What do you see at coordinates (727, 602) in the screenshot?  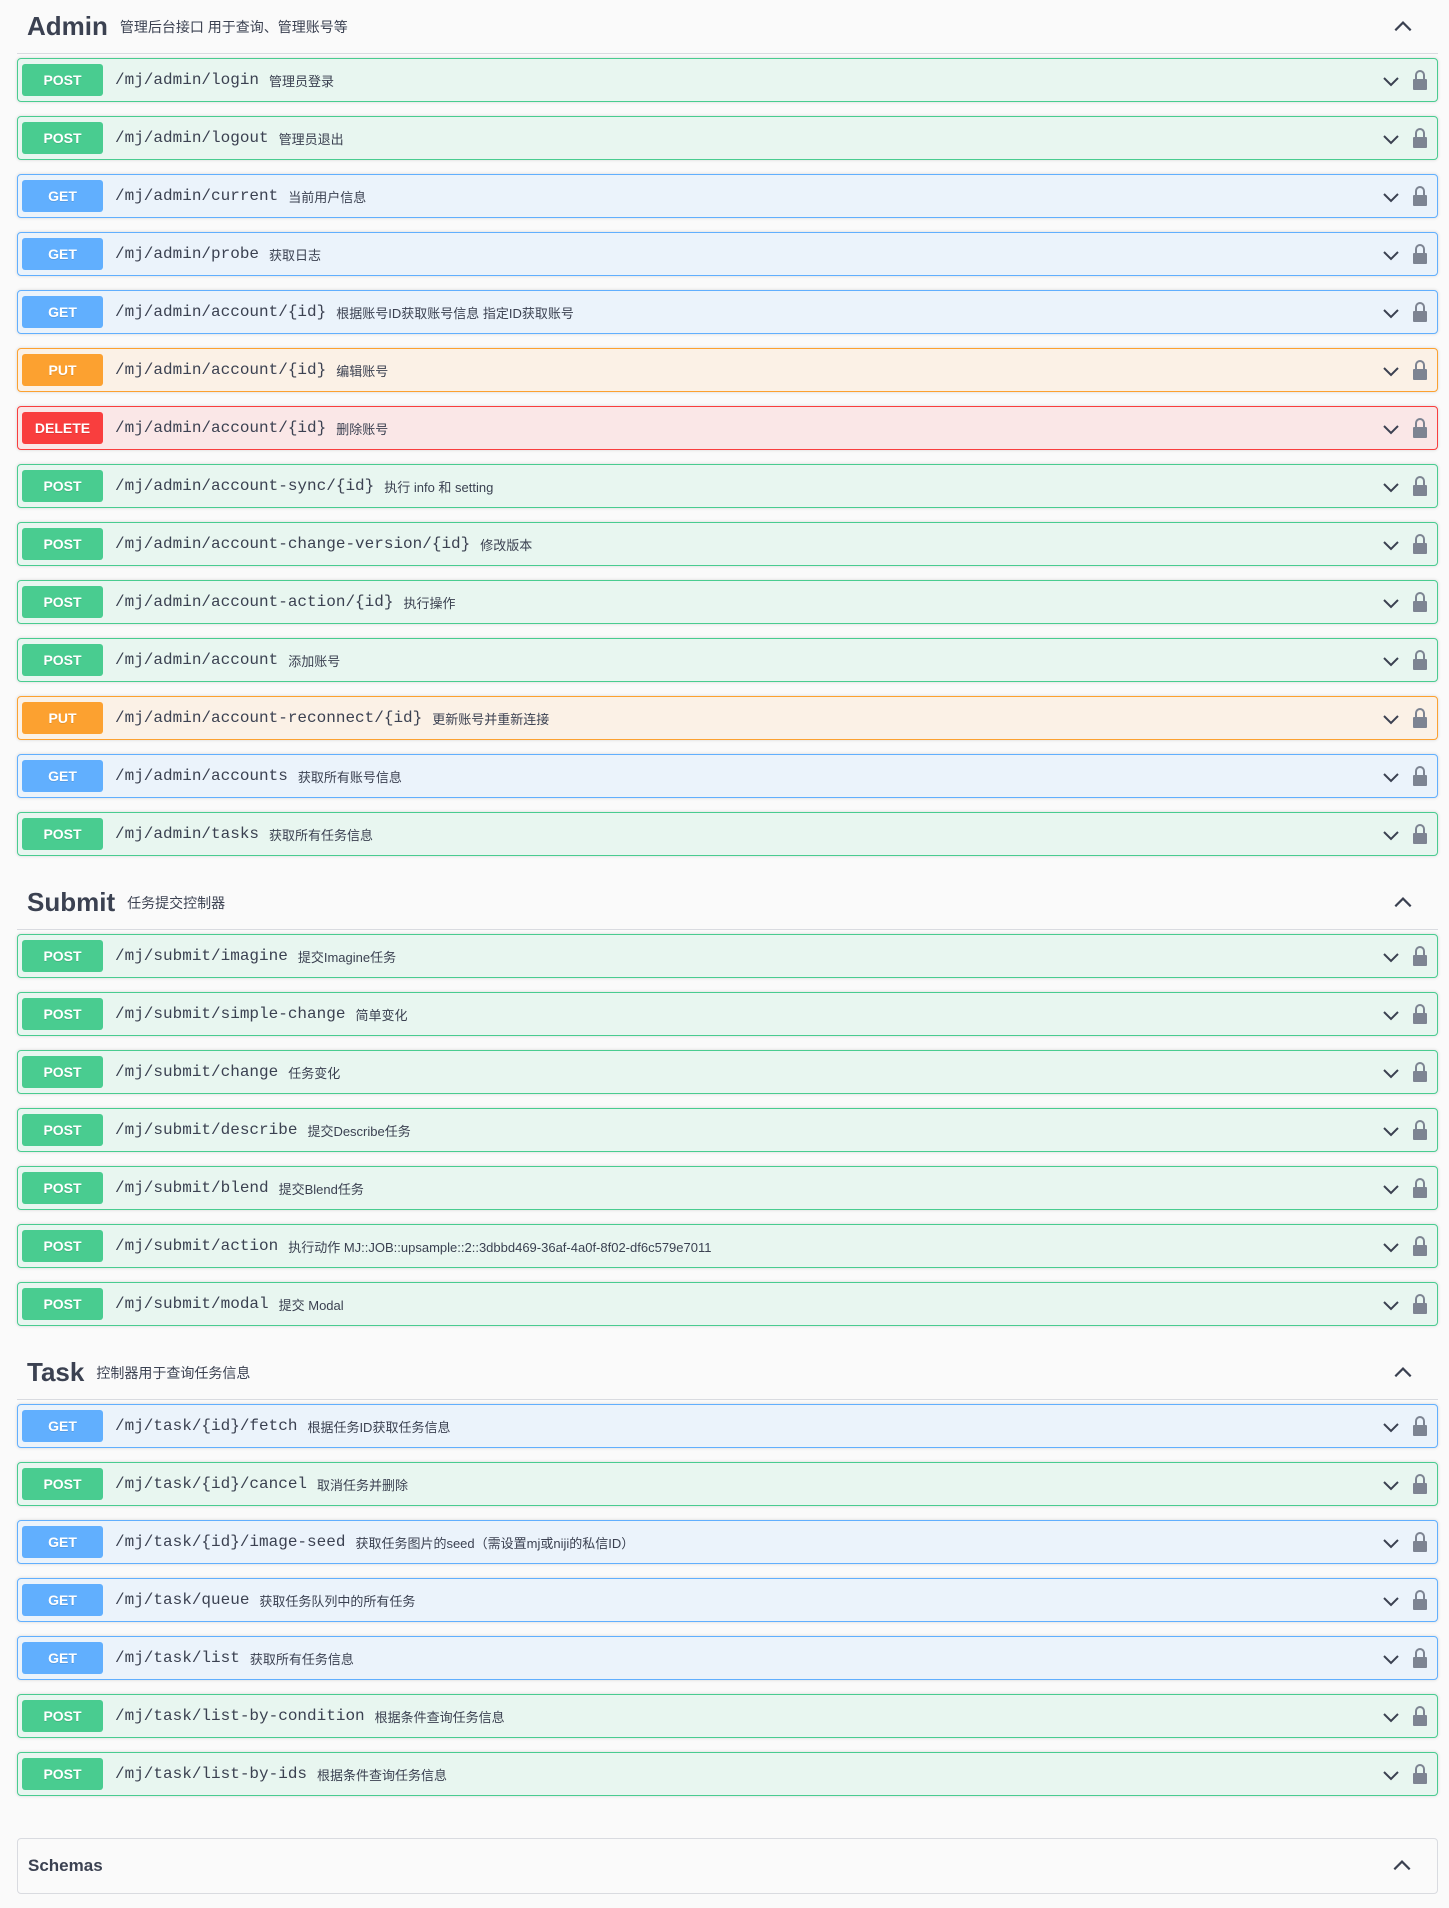 I see `operation-post: POST/mj/admin/account-action/{id} 执行操作` at bounding box center [727, 602].